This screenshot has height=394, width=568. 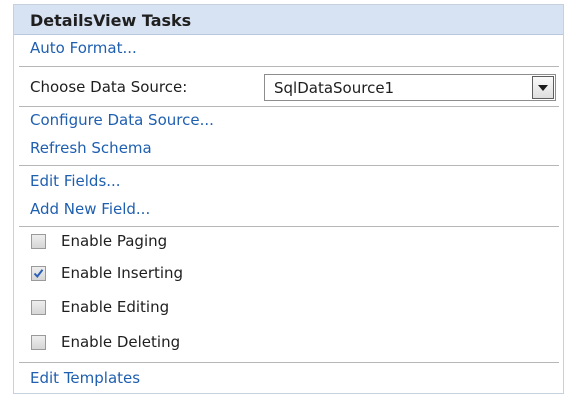 I want to click on enable-deleting-label: Enable Deleting, so click(x=121, y=342).